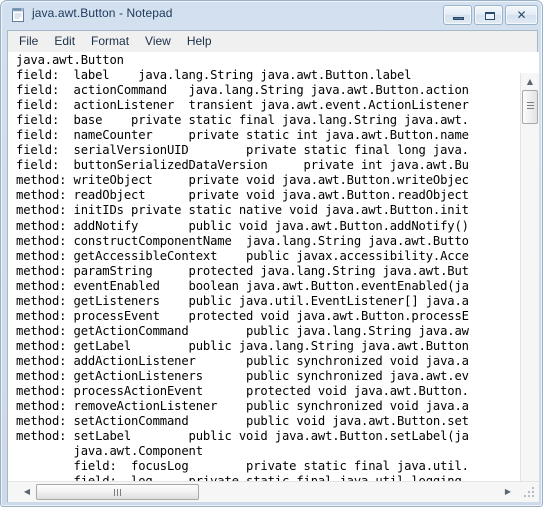 This screenshot has height=507, width=543. I want to click on scroll-right-arrow-icon: ▶, so click(508, 492).